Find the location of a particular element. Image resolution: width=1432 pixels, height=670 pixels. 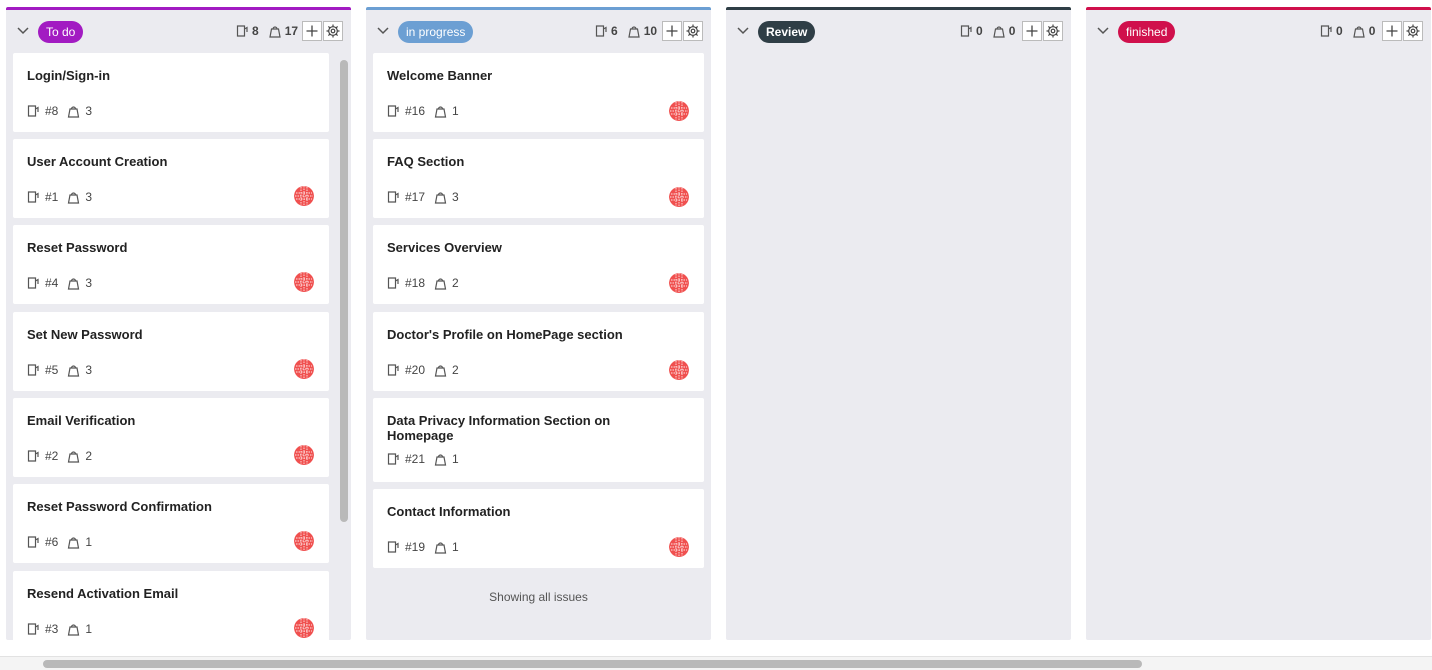

issue-card: Email Verification #2 2 is located at coordinates (171, 437).